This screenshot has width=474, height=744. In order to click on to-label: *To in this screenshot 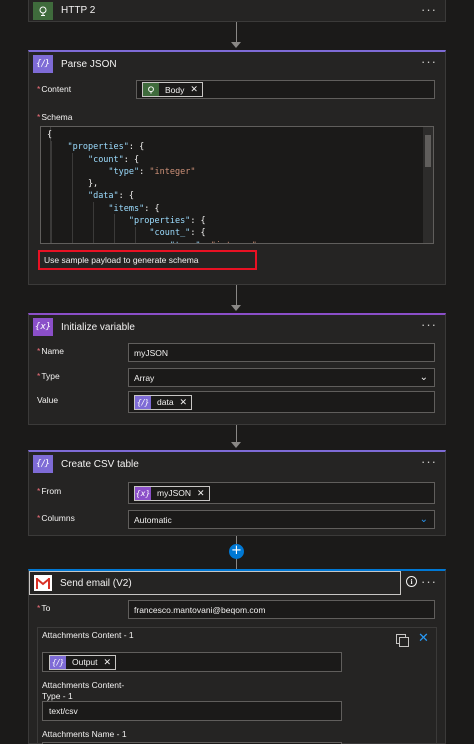, I will do `click(44, 608)`.